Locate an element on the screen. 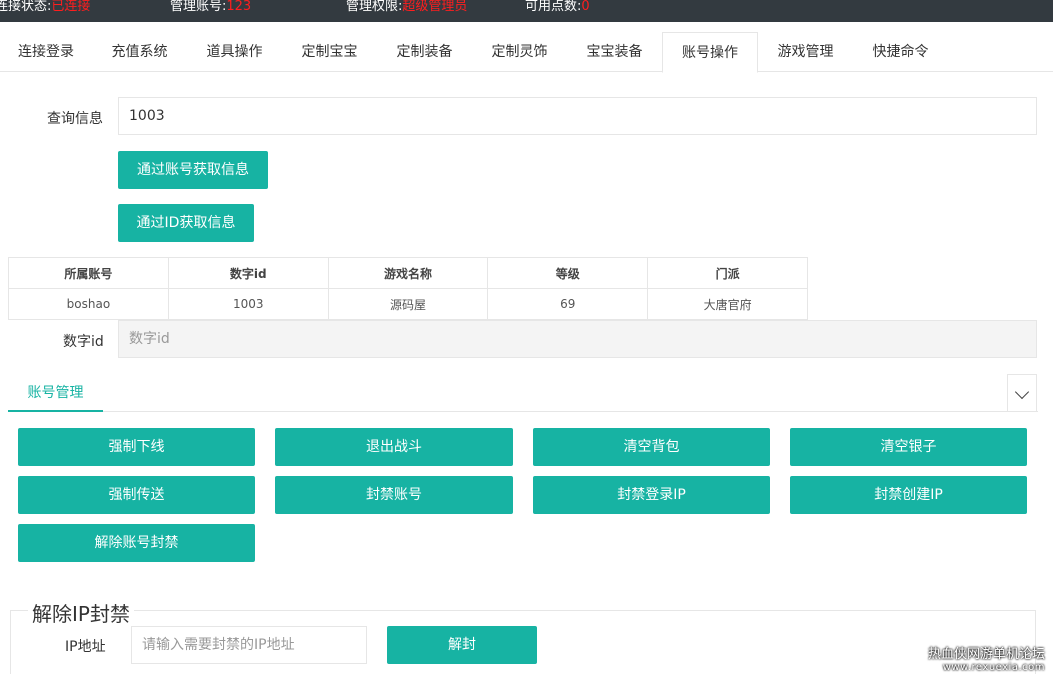 The image size is (1053, 679). available-points-value: 0 is located at coordinates (585, 7).